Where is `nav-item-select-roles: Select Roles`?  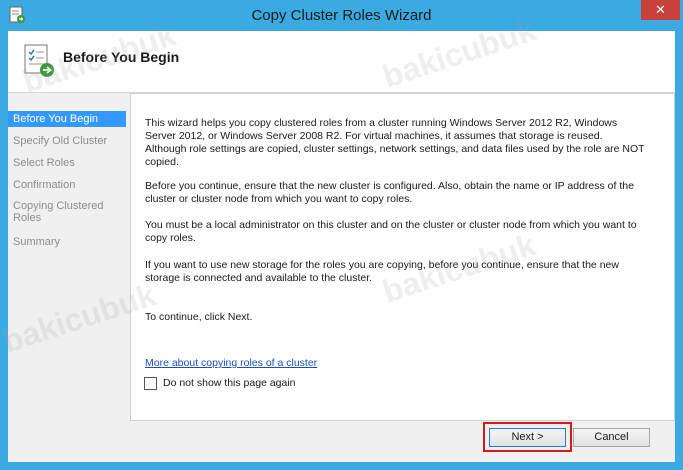
nav-item-select-roles: Select Roles is located at coordinates (67, 163).